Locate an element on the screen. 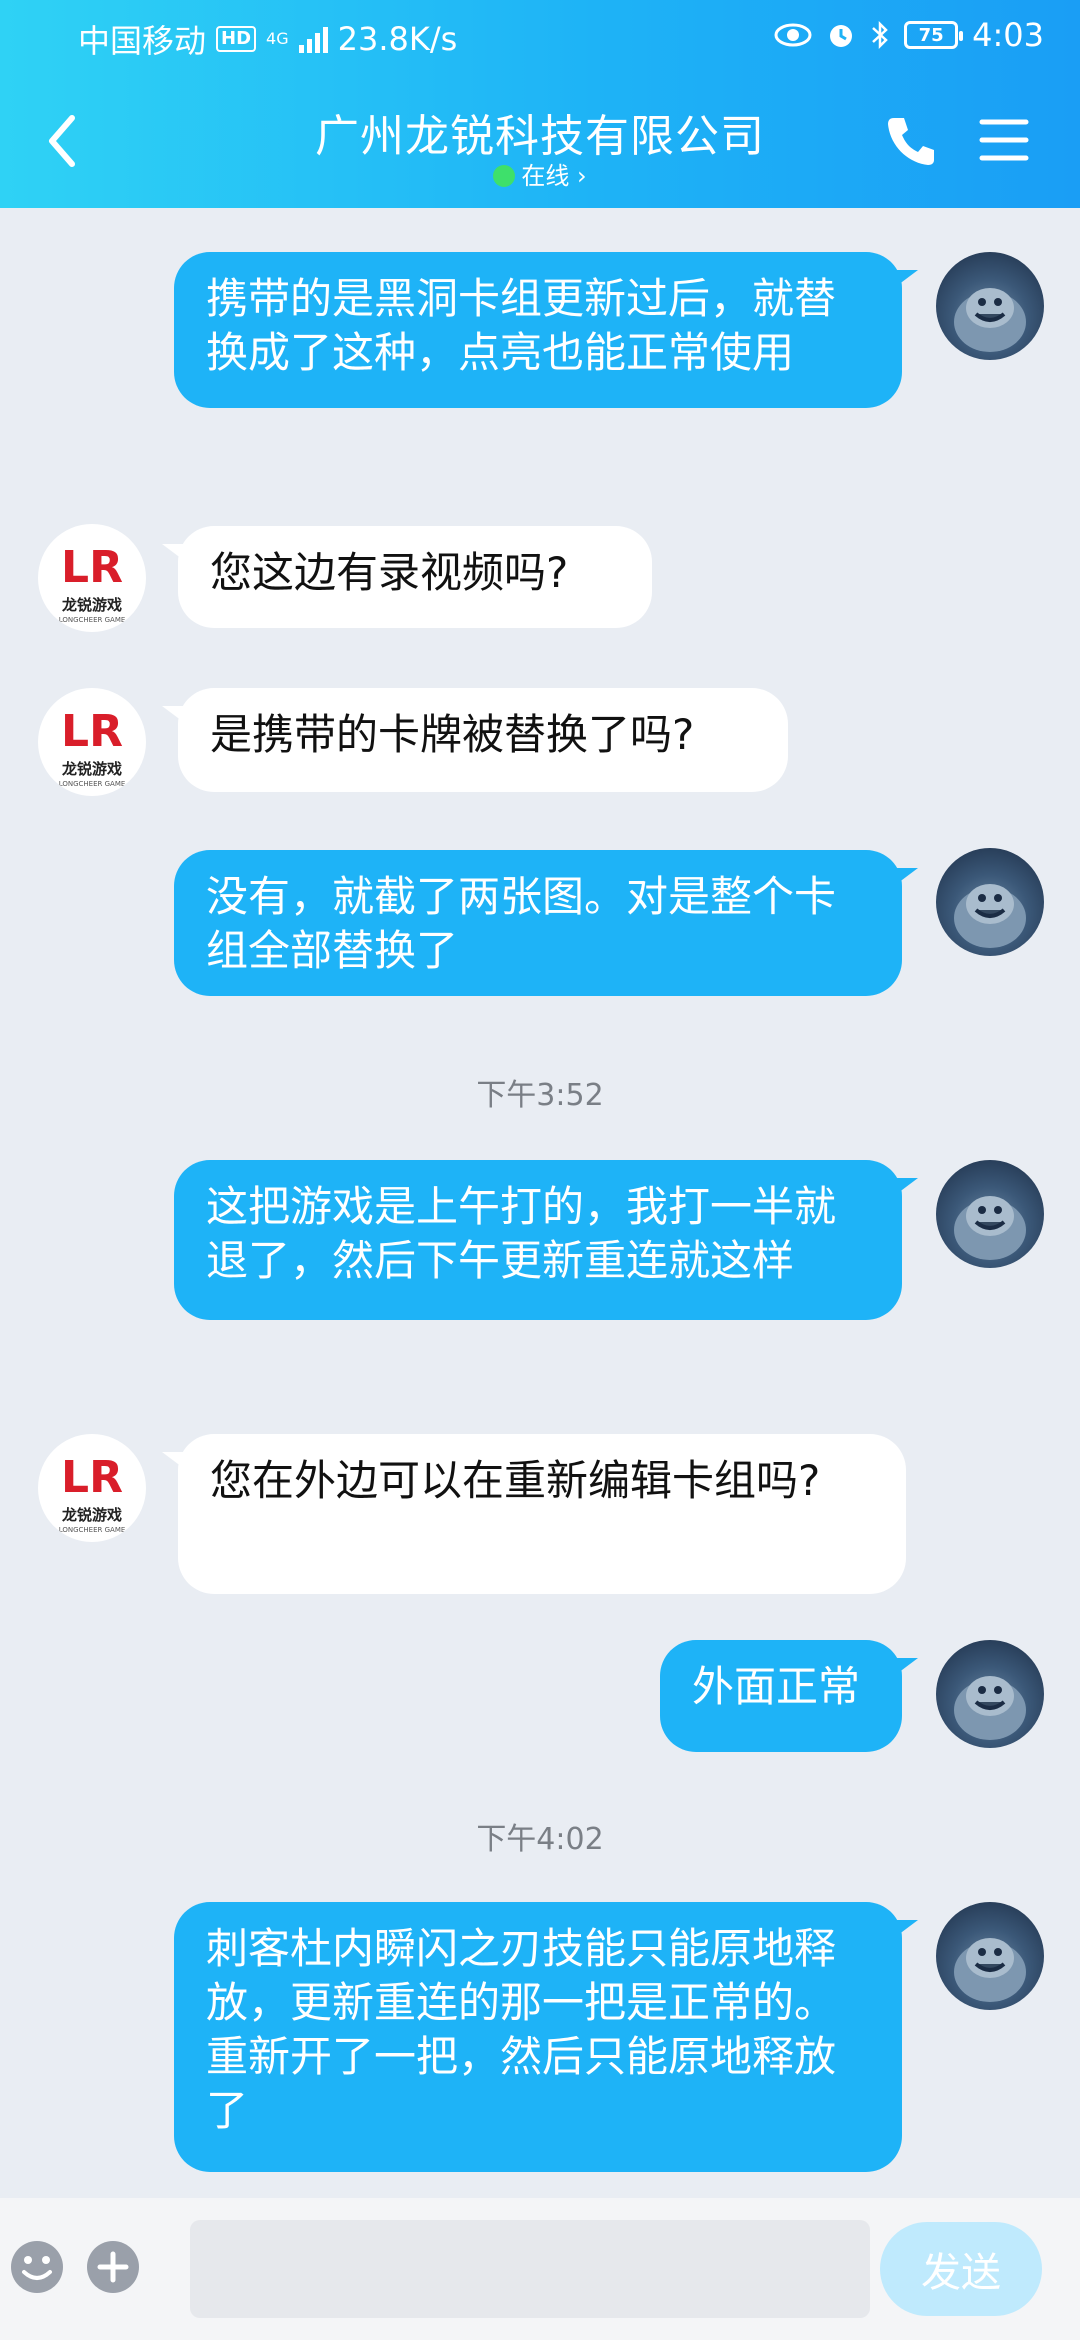 This screenshot has height=2340, width=1080. menu-icon is located at coordinates (1004, 140).